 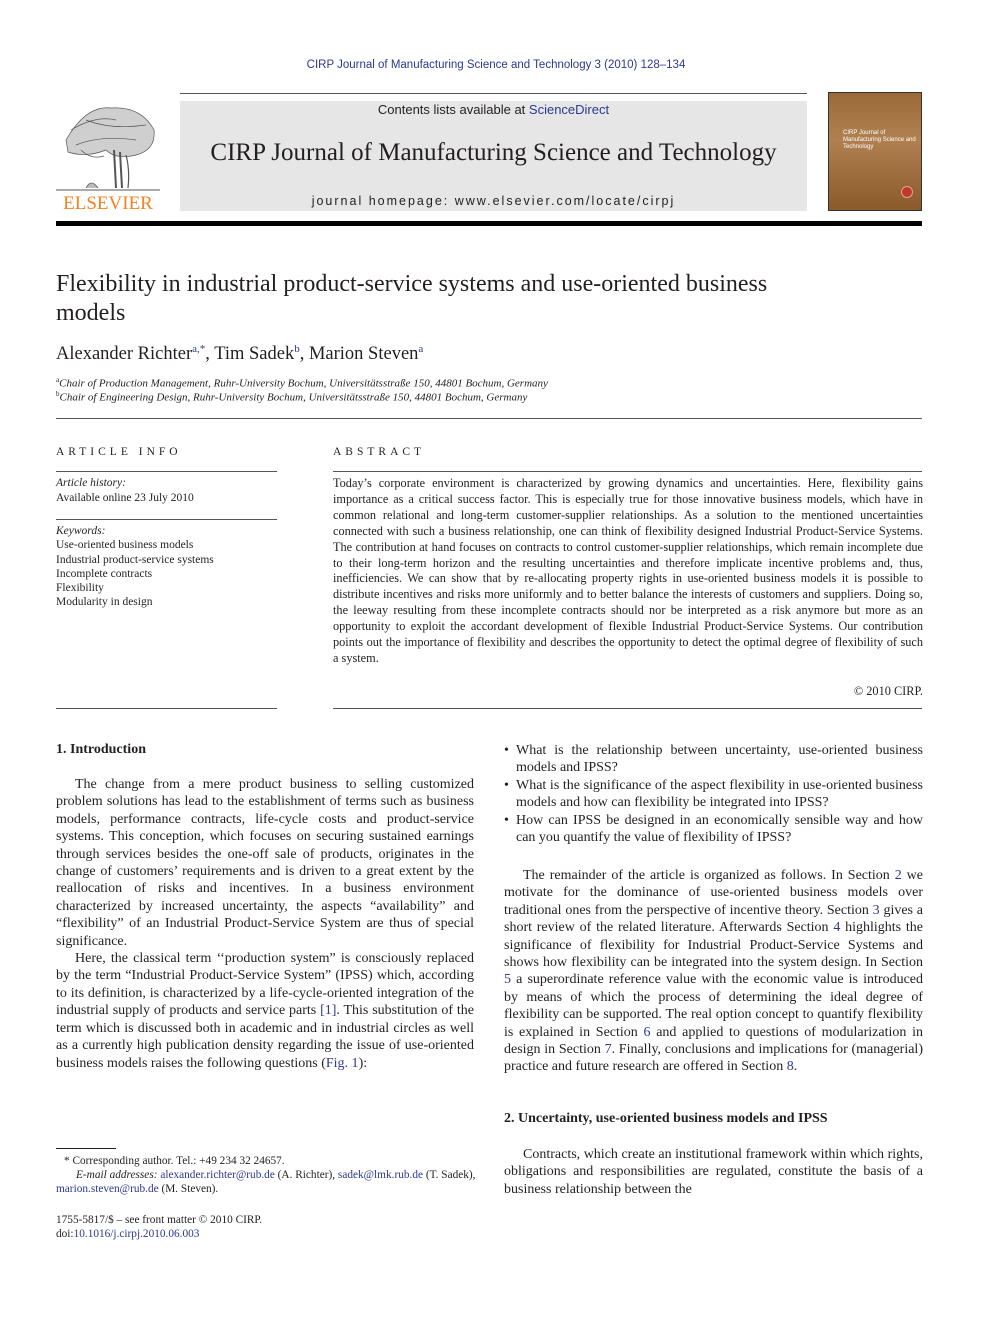 What do you see at coordinates (507, 979) in the screenshot?
I see `section-link: 5` at bounding box center [507, 979].